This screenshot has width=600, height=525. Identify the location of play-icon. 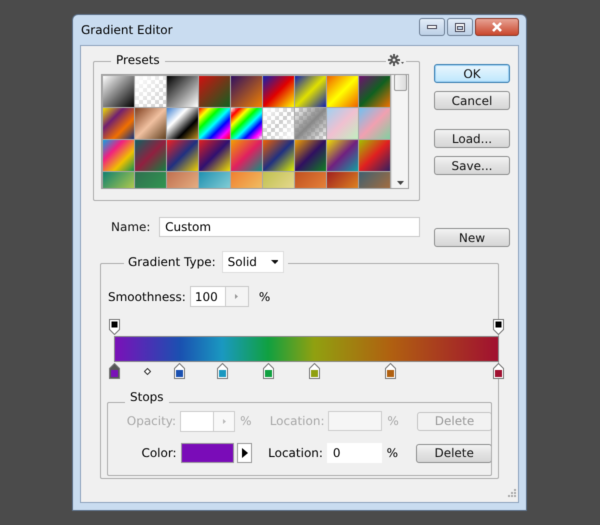
(245, 453).